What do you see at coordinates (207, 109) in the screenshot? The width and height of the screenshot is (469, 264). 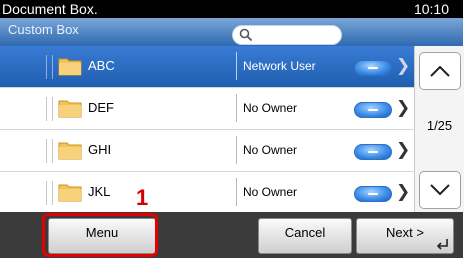 I see `list-item: DEF No Owner ❯` at bounding box center [207, 109].